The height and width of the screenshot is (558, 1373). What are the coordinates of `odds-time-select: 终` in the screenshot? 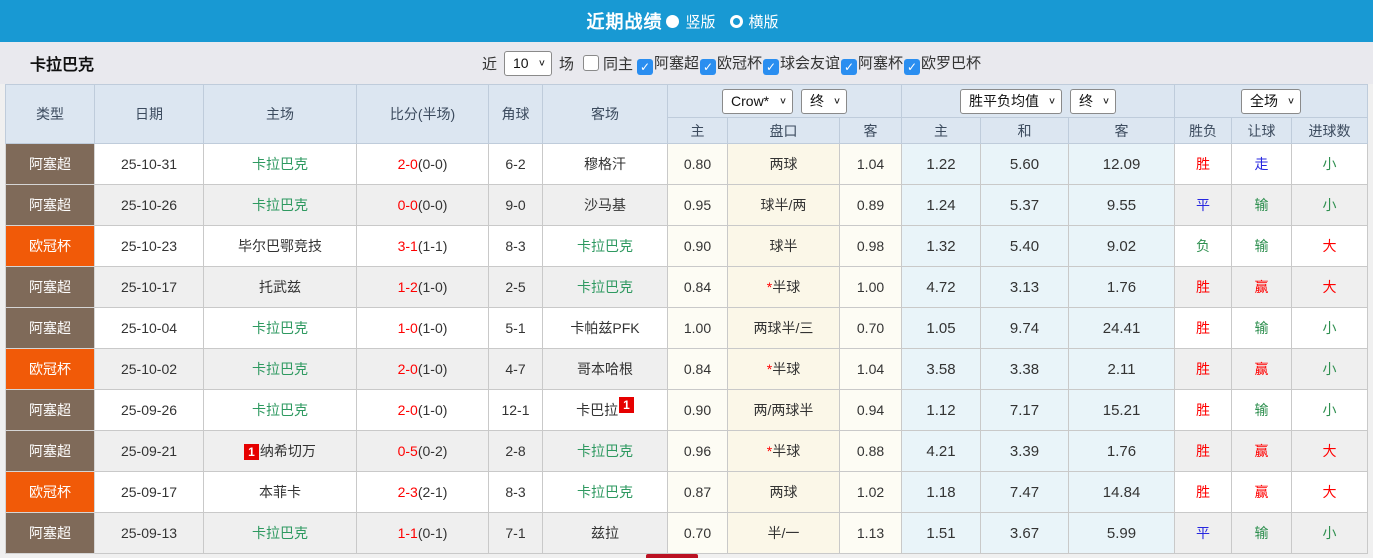 It's located at (824, 101).